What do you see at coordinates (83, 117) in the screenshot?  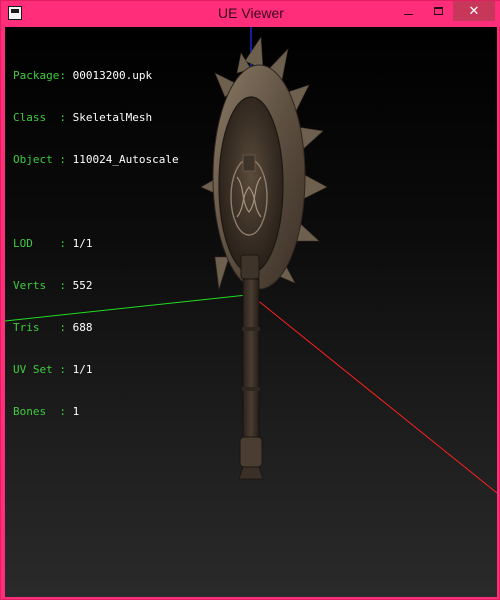 I see `info-class: Class : SkeletalMesh` at bounding box center [83, 117].